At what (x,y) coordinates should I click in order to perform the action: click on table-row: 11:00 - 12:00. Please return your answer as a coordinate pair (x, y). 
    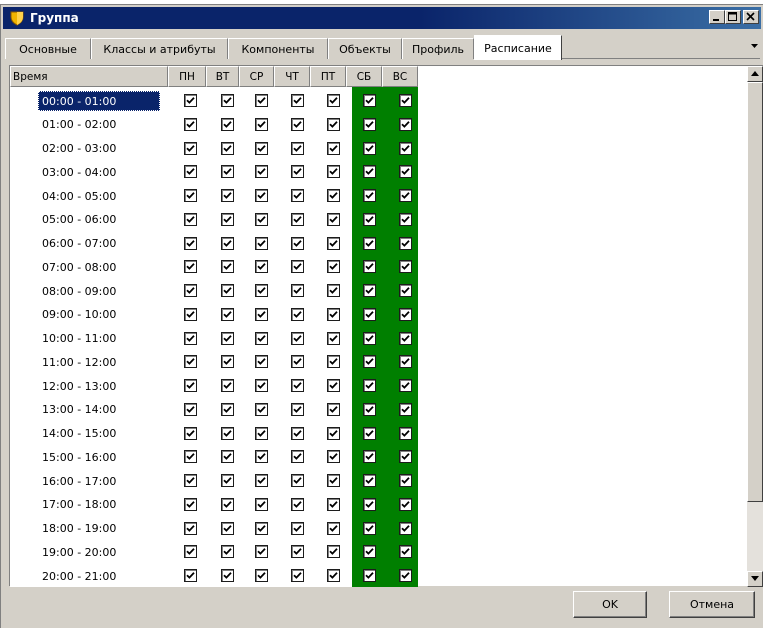
    Looking at the image, I should click on (214, 361).